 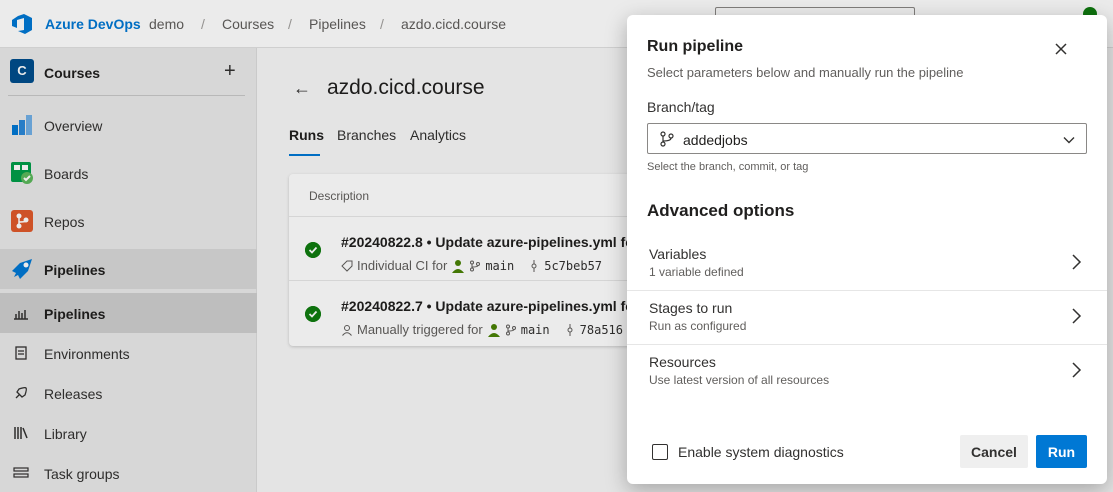 I want to click on option-variables: Variables 1 variable defined, so click(x=867, y=263).